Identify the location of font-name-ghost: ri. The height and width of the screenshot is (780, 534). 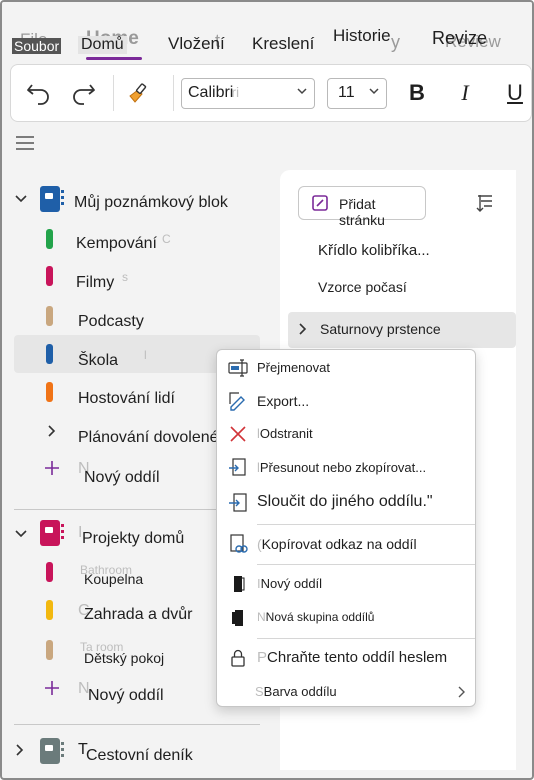
(235, 92).